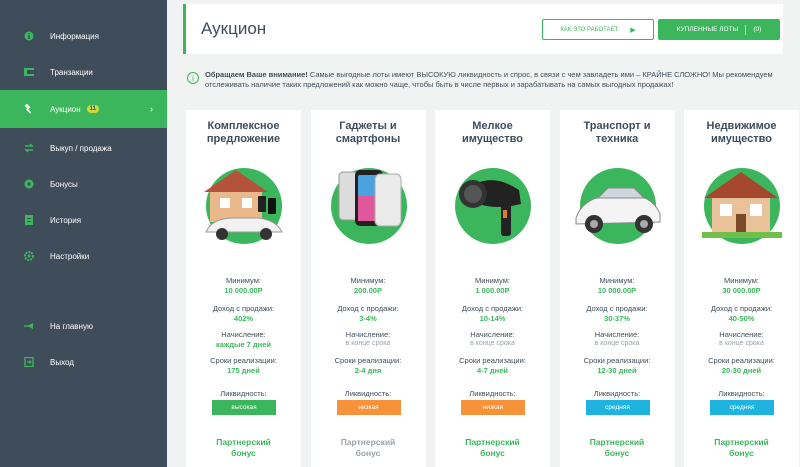 The image size is (800, 467). Describe the element at coordinates (29, 109) in the screenshot. I see `hammer-icon` at that location.